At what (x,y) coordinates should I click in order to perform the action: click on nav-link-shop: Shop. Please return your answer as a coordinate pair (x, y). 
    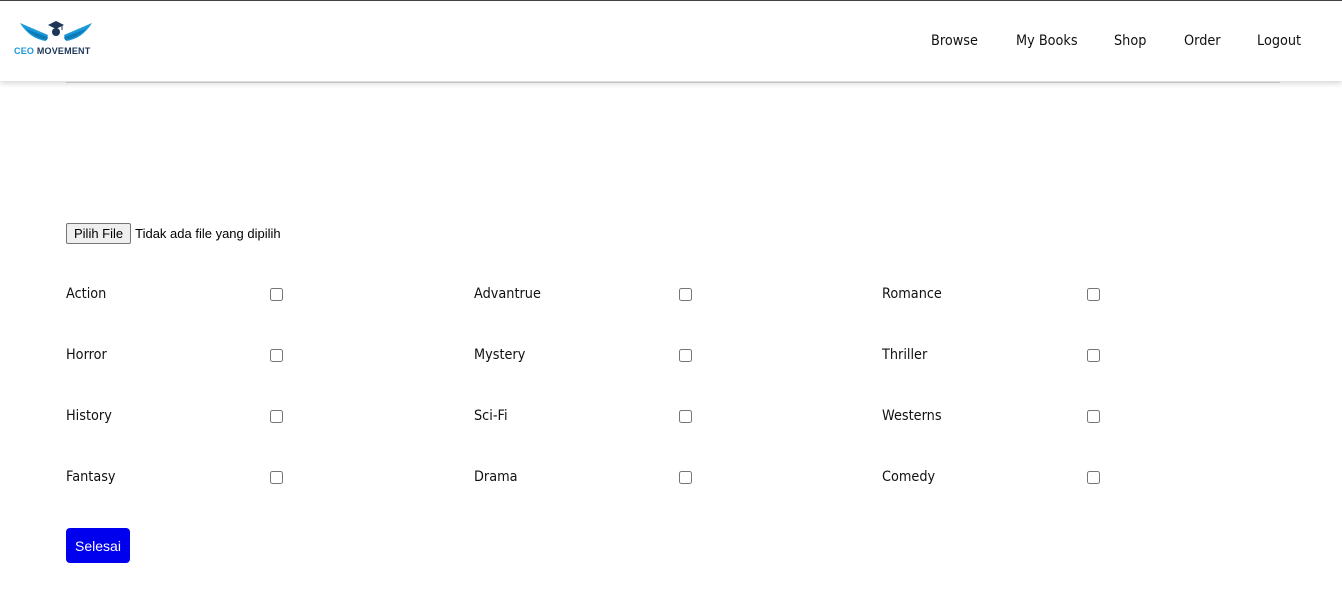
    Looking at the image, I should click on (1130, 41).